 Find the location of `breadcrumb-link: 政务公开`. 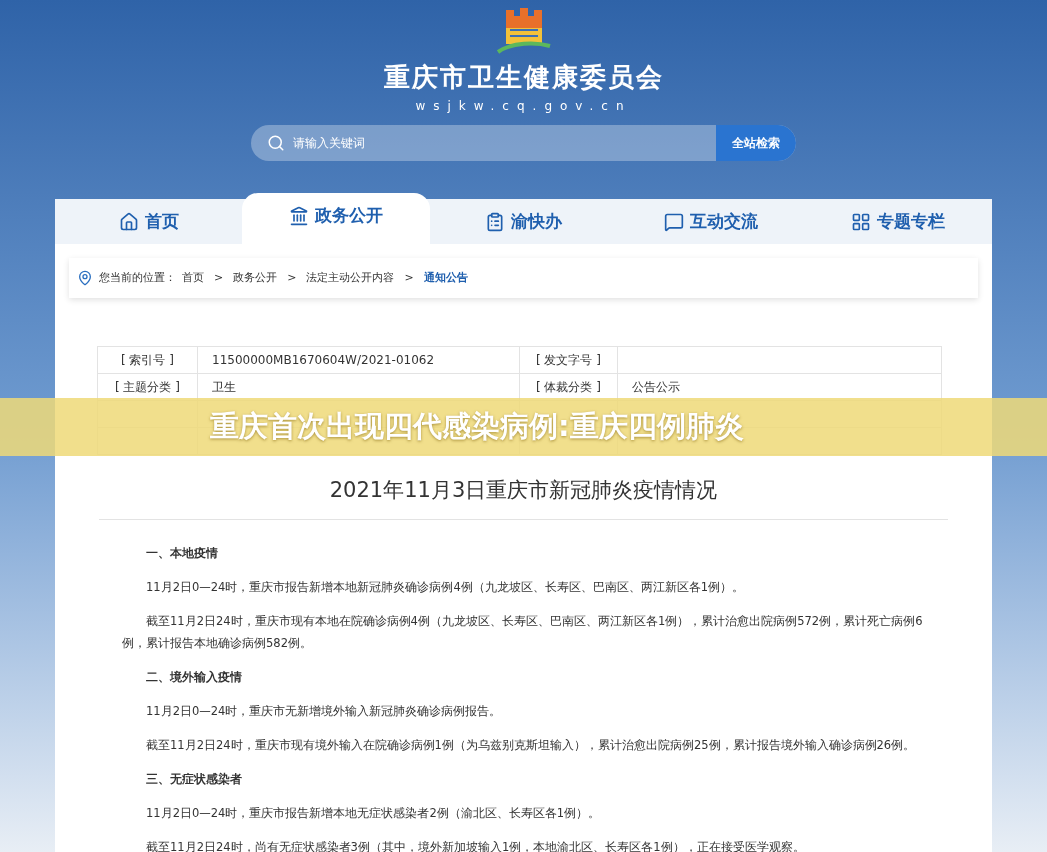

breadcrumb-link: 政务公开 is located at coordinates (255, 278).